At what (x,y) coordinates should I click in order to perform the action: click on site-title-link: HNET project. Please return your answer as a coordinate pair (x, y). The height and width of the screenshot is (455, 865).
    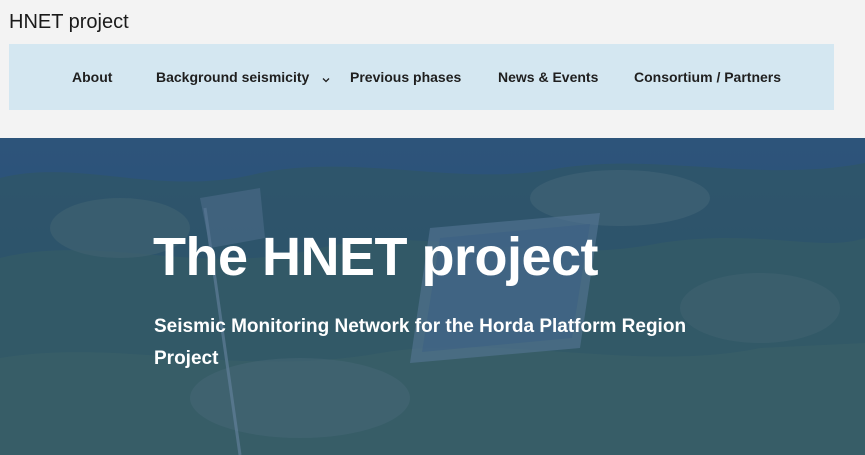
    Looking at the image, I should click on (69, 22).